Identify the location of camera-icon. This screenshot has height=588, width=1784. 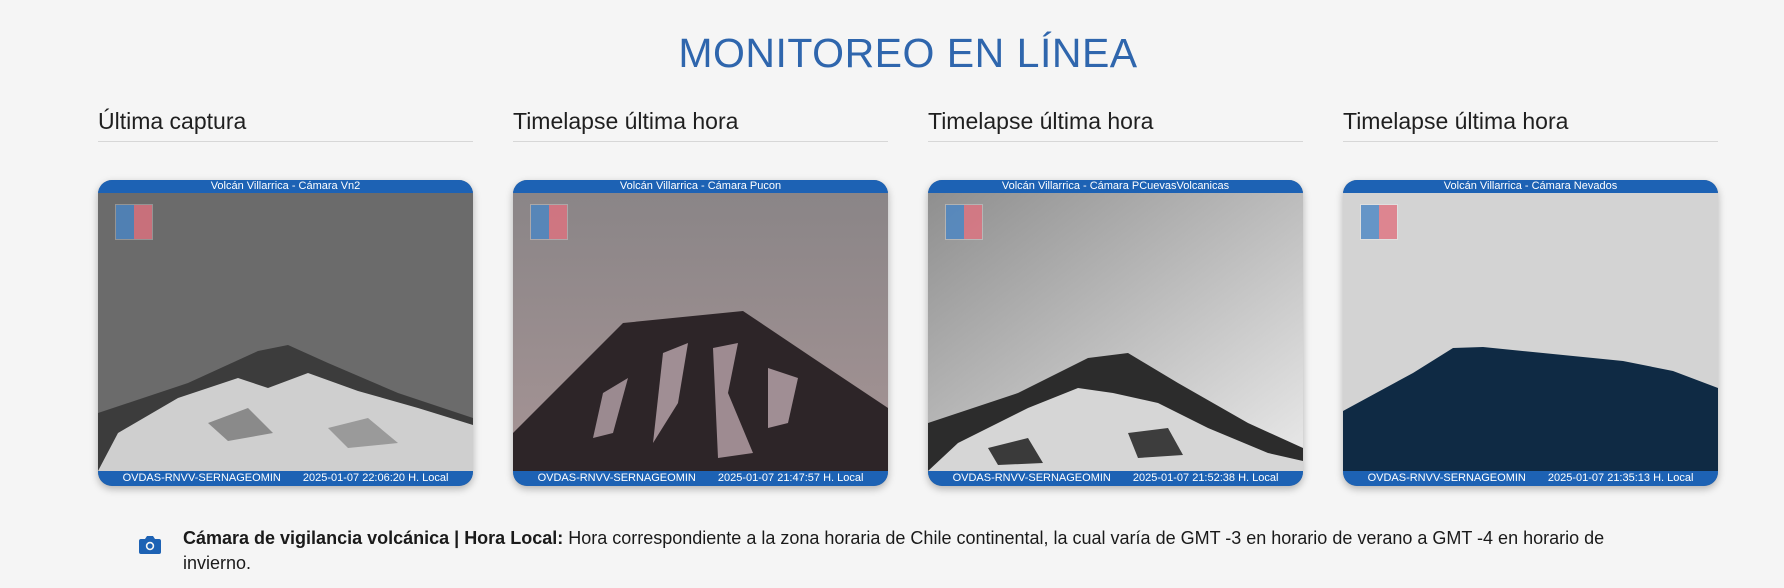
(150, 545).